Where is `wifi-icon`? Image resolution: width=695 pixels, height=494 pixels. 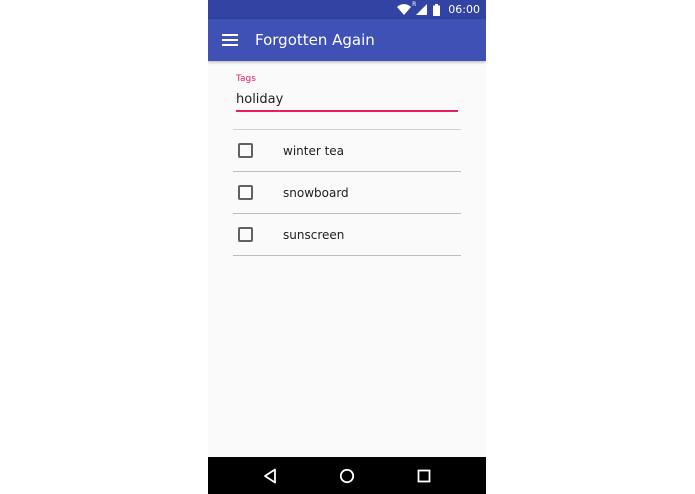 wifi-icon is located at coordinates (404, 9).